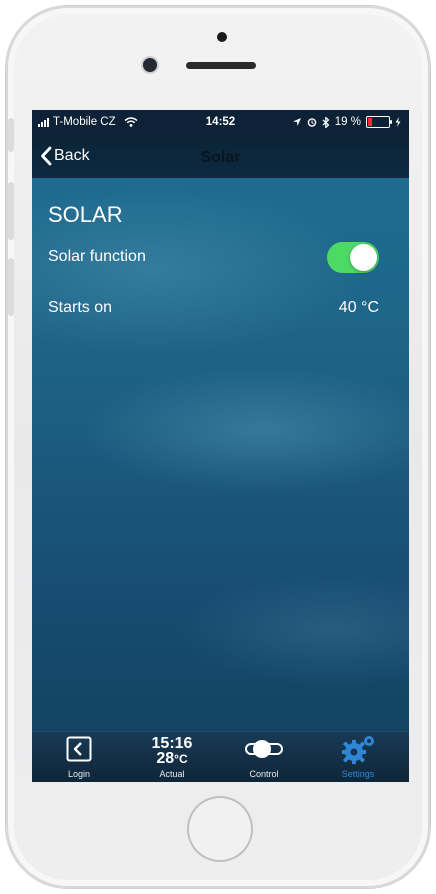 The height and width of the screenshot is (894, 436). Describe the element at coordinates (85, 214) in the screenshot. I see `section-title: SOLAR` at that location.